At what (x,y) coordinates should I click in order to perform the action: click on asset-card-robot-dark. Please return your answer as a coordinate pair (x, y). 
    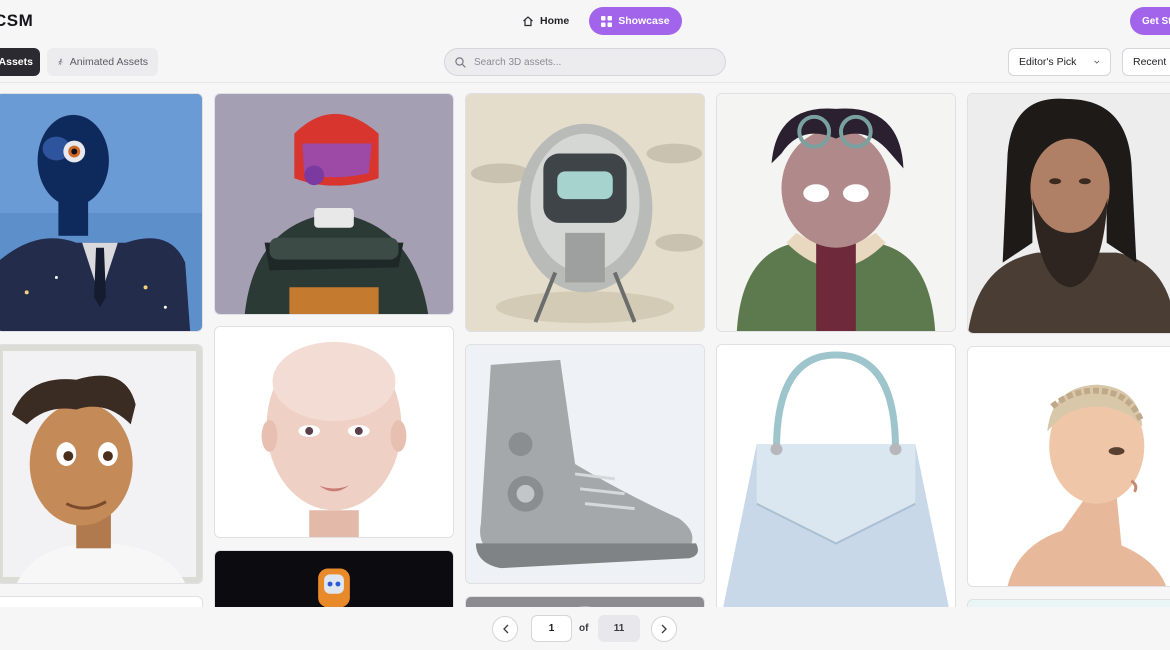
    Looking at the image, I should click on (334, 578).